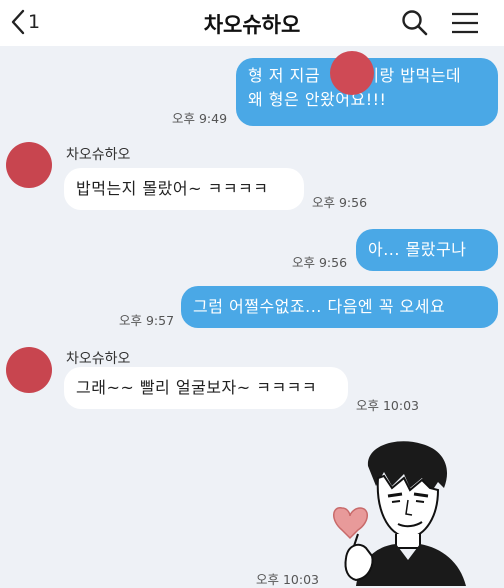  I want to click on outgoing-message: 그럼 어쩔수없죠... 다음엔 꼭 오세요, so click(339, 307).